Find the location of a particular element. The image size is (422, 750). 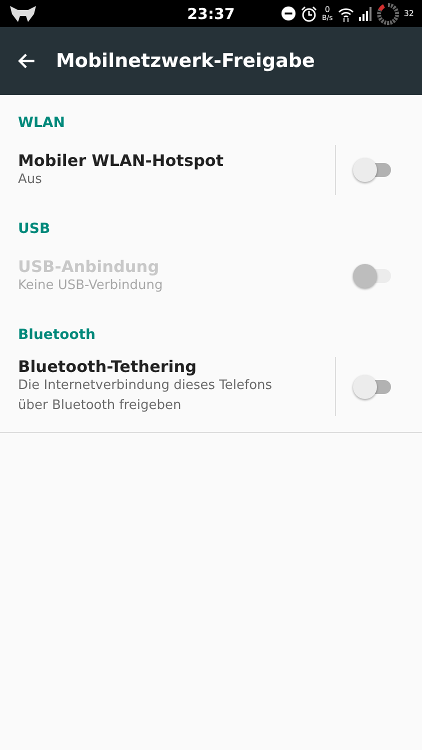

section-header: USB is located at coordinates (34, 229).